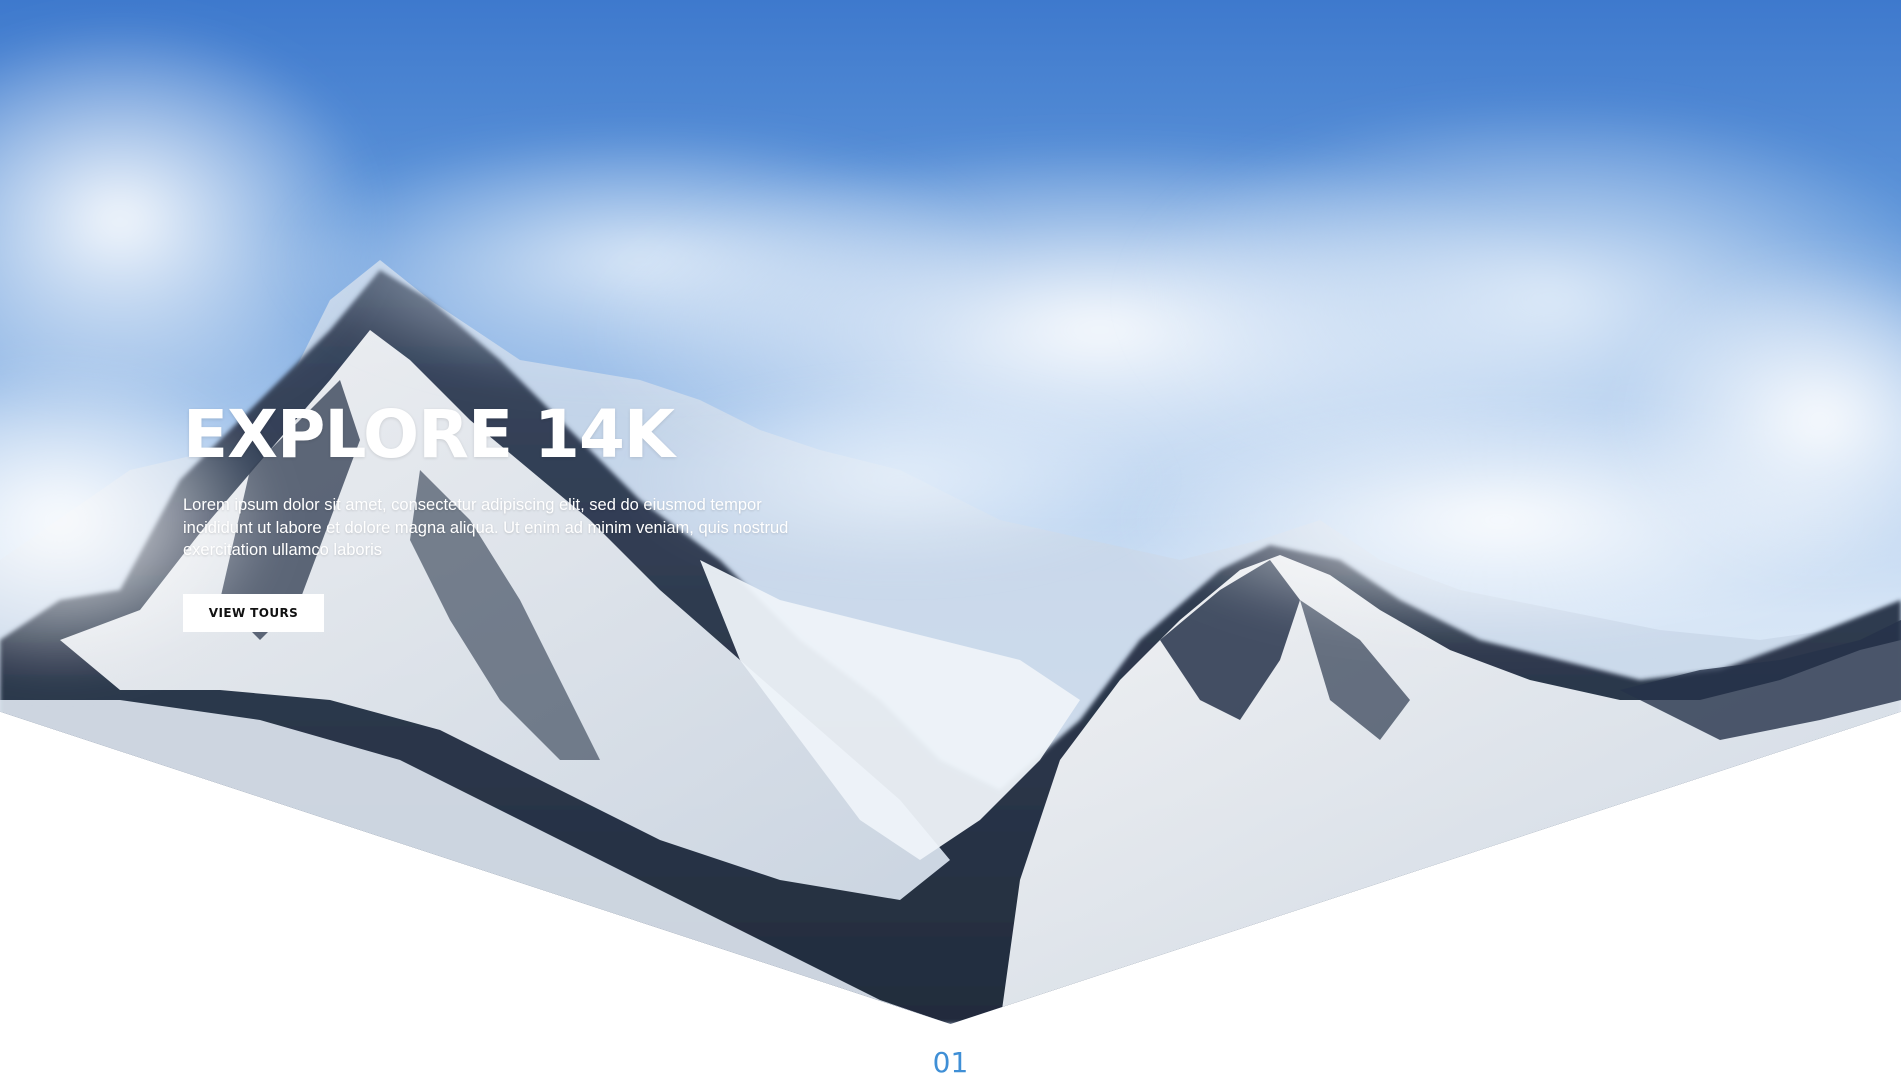  I want to click on view-tours-button: VIEW TOURS, so click(253, 612).